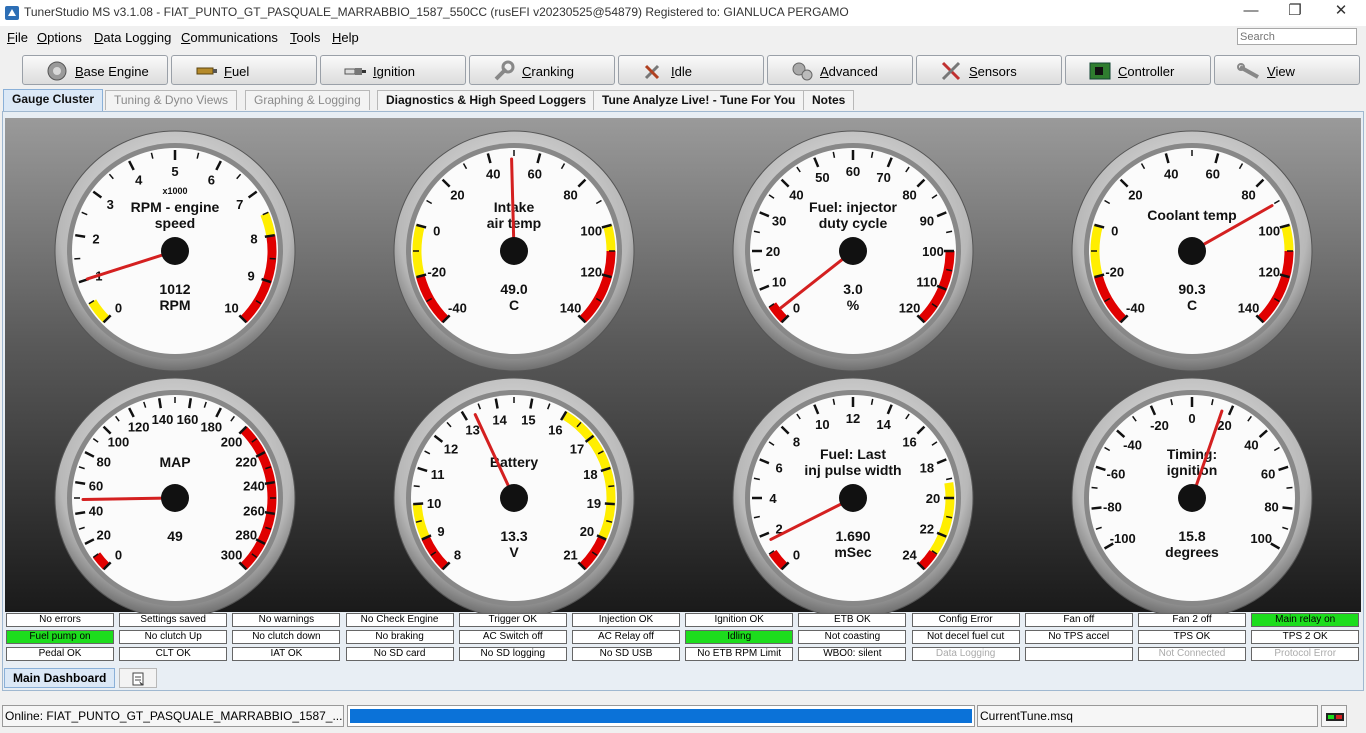  I want to click on tab-graphing-logging: Graphing & Logging, so click(307, 100).